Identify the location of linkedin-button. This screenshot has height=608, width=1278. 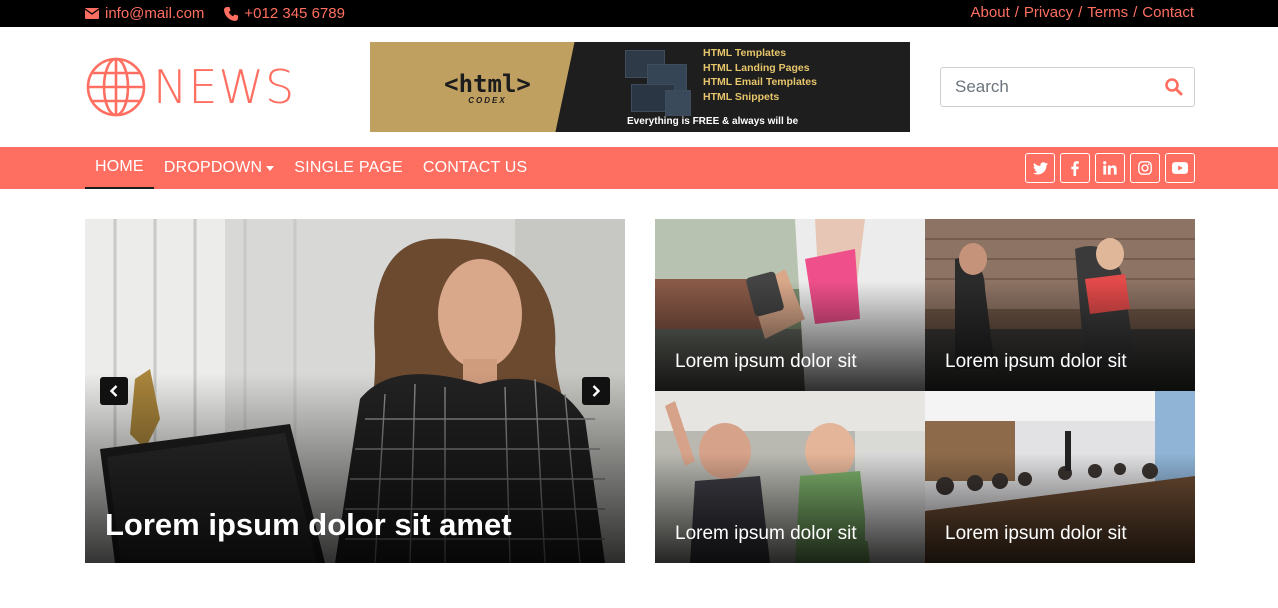
(1110, 168).